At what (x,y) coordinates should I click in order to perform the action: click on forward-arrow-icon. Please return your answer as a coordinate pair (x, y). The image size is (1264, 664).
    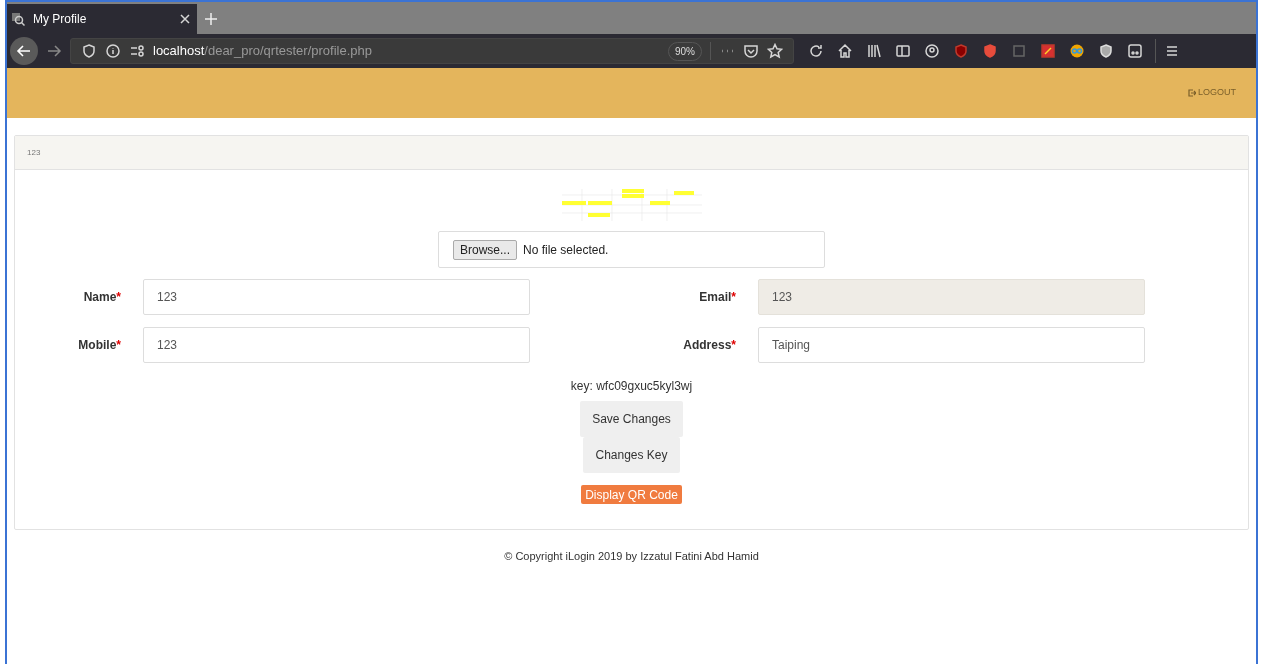
    Looking at the image, I should click on (54, 51).